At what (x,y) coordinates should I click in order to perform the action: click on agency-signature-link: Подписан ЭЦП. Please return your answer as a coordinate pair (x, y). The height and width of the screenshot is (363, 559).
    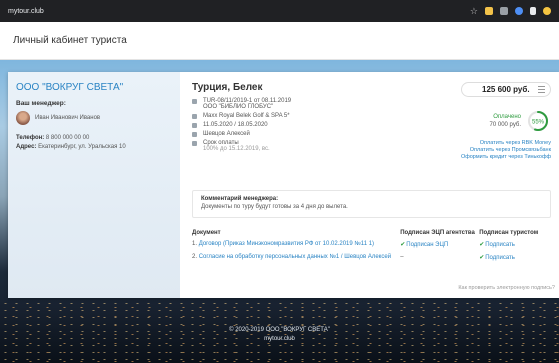
    Looking at the image, I should click on (427, 245).